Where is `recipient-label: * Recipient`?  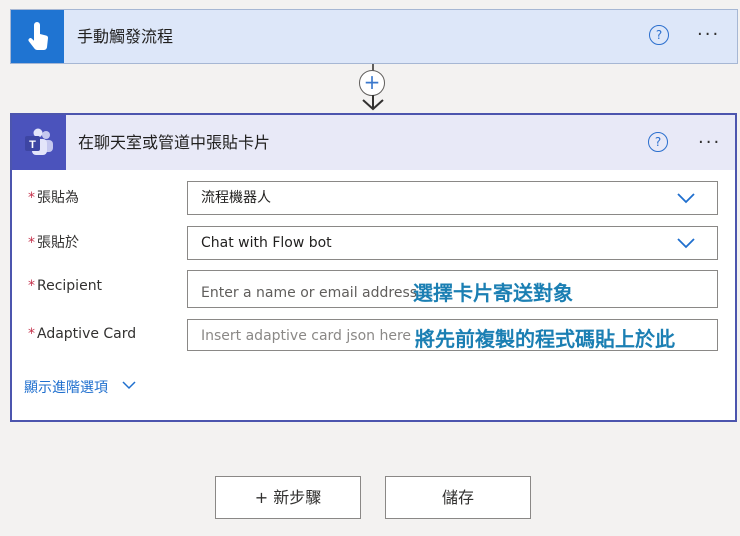
recipient-label: * Recipient is located at coordinates (65, 286).